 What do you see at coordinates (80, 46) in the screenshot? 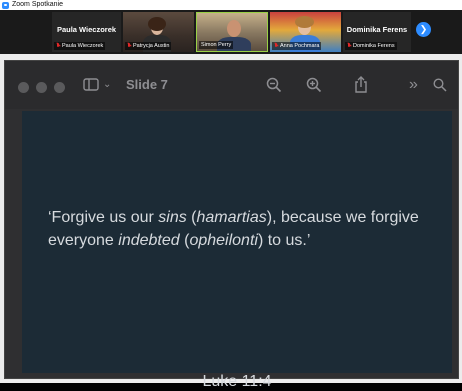
I see `participant-name-label: Paula Wieczorek` at bounding box center [80, 46].